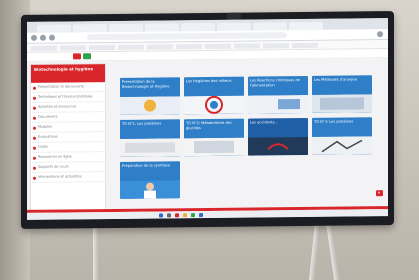  I want to click on stand-leg-right-back, so click(333, 251).